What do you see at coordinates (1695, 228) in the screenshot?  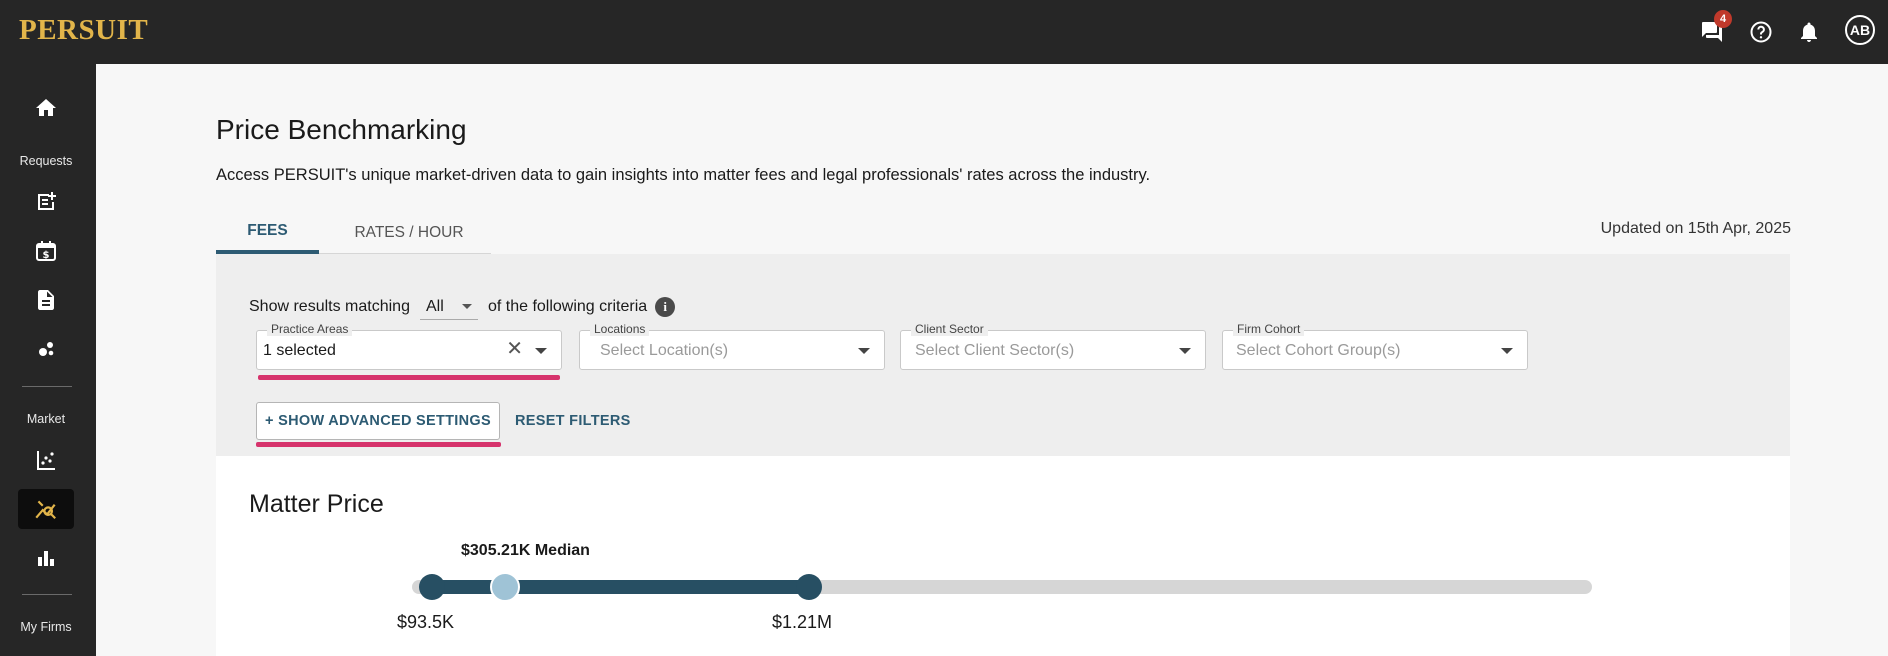 I see `updated-date: Updated on 15th Apr, 2025` at bounding box center [1695, 228].